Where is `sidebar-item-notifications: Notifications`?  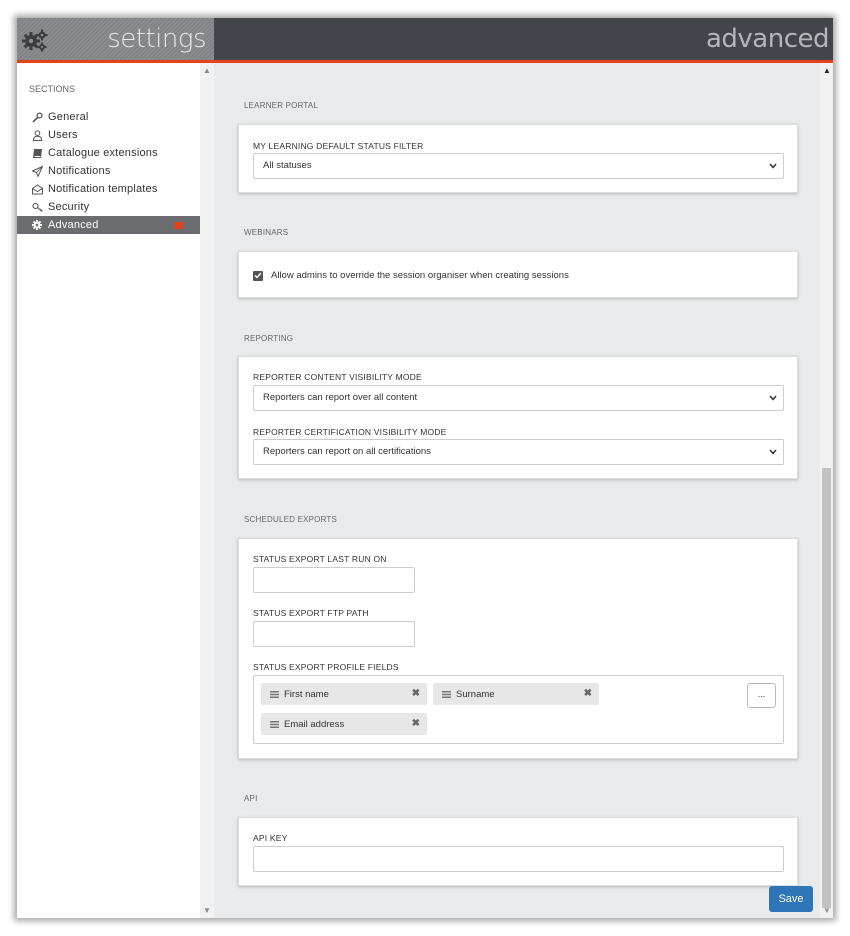 sidebar-item-notifications: Notifications is located at coordinates (108, 171).